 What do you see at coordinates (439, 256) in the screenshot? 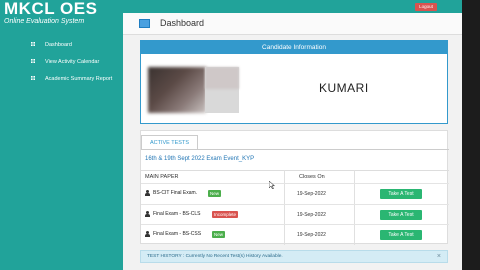
I see `close-icon: ×` at bounding box center [439, 256].